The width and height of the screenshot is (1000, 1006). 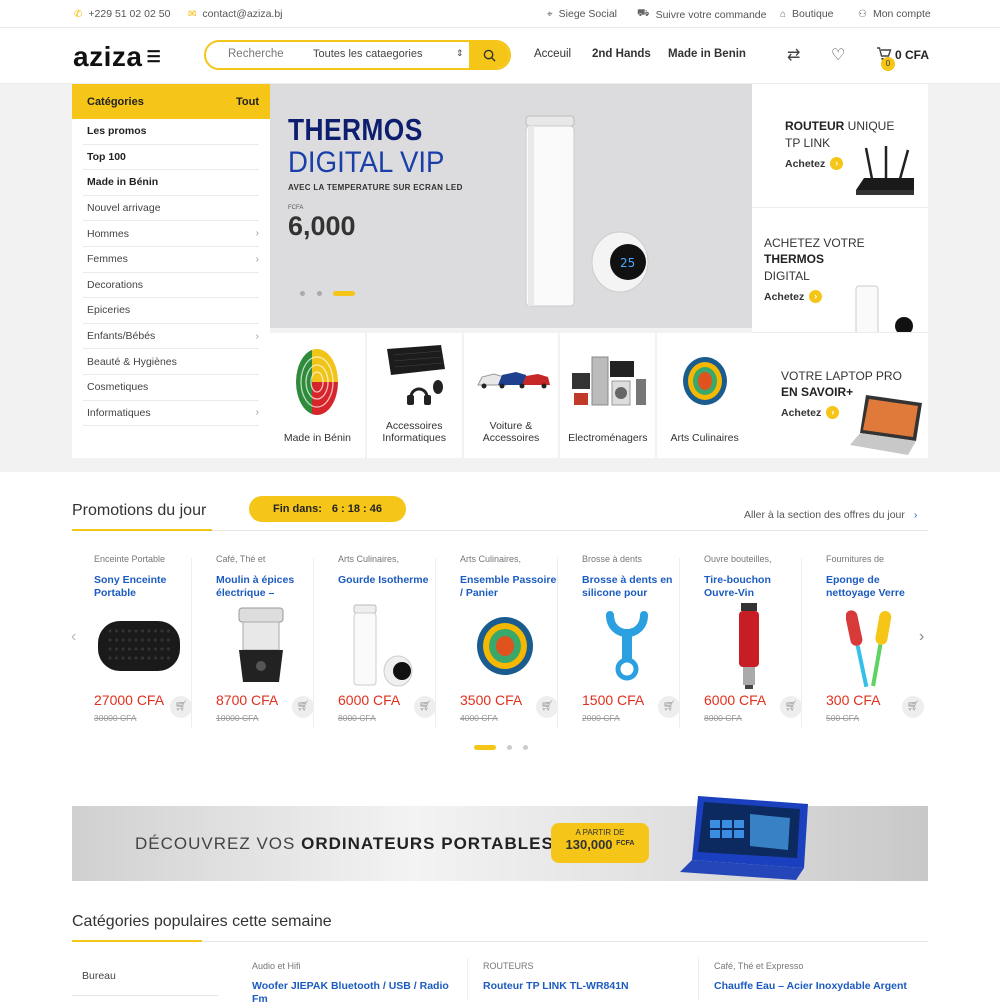 I want to click on countdown-timer: Fin dans: 6 : 18 : 46, so click(x=327, y=509).